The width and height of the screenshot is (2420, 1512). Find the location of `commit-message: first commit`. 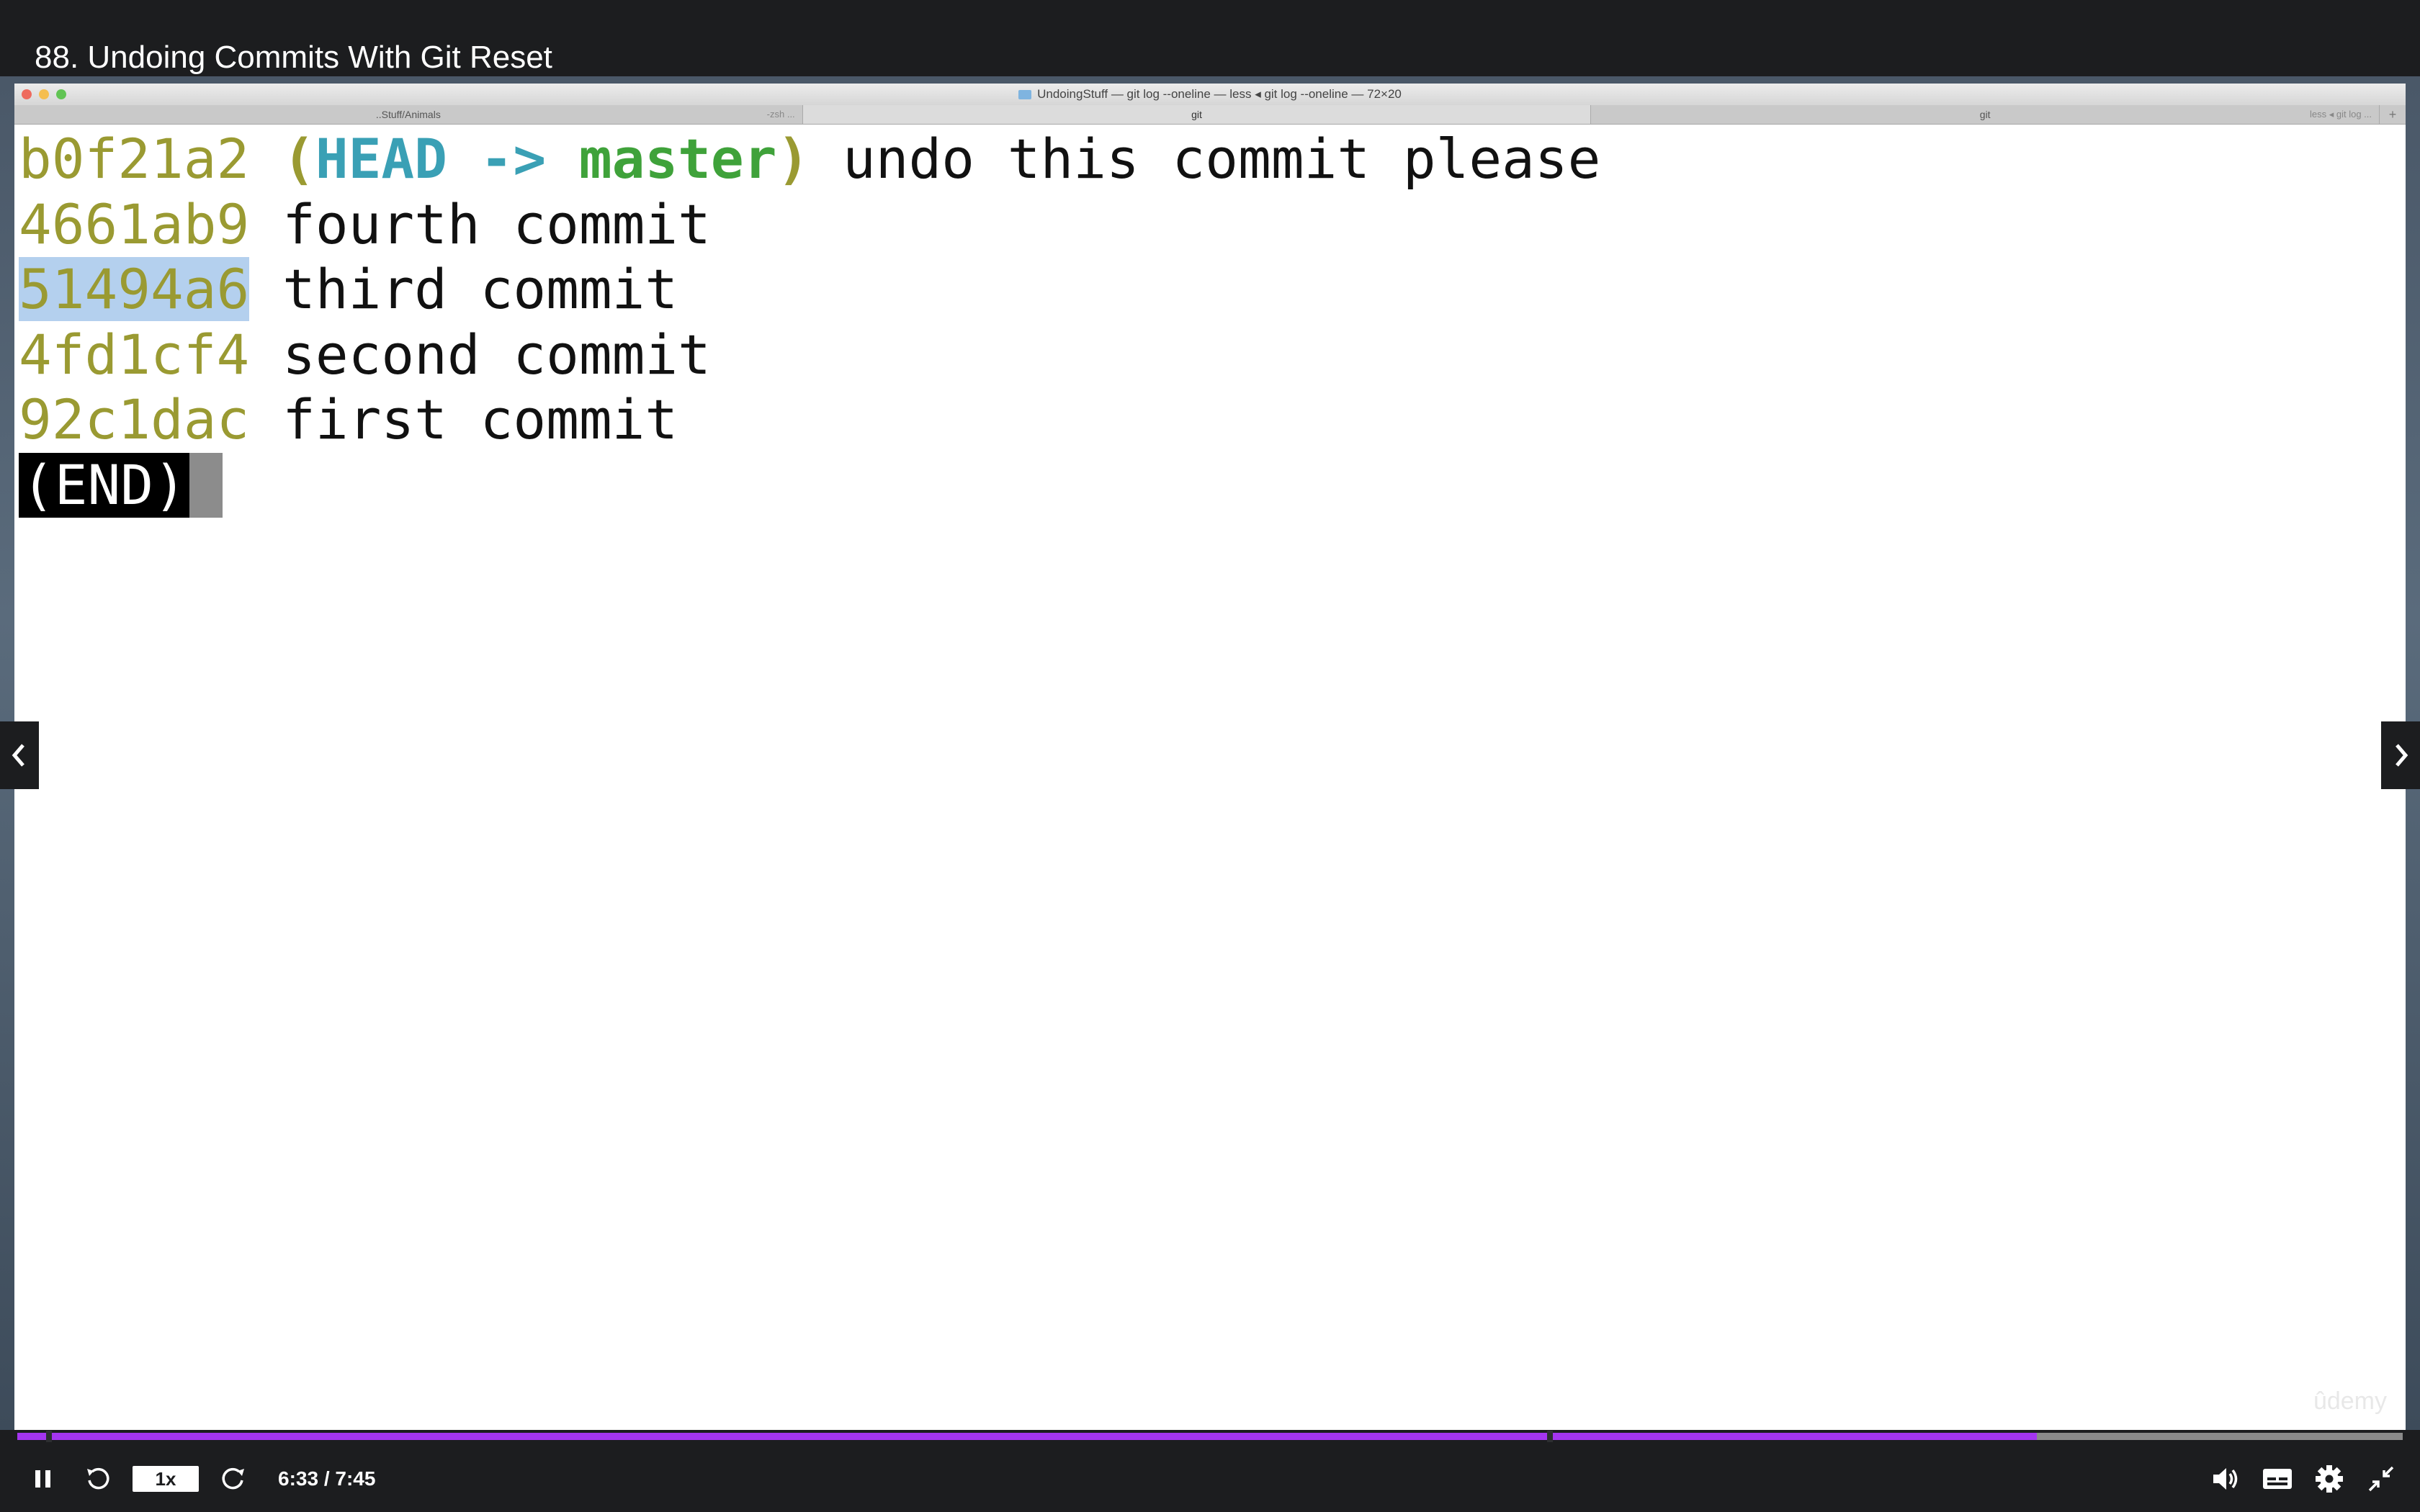

commit-message: first commit is located at coordinates (480, 419).